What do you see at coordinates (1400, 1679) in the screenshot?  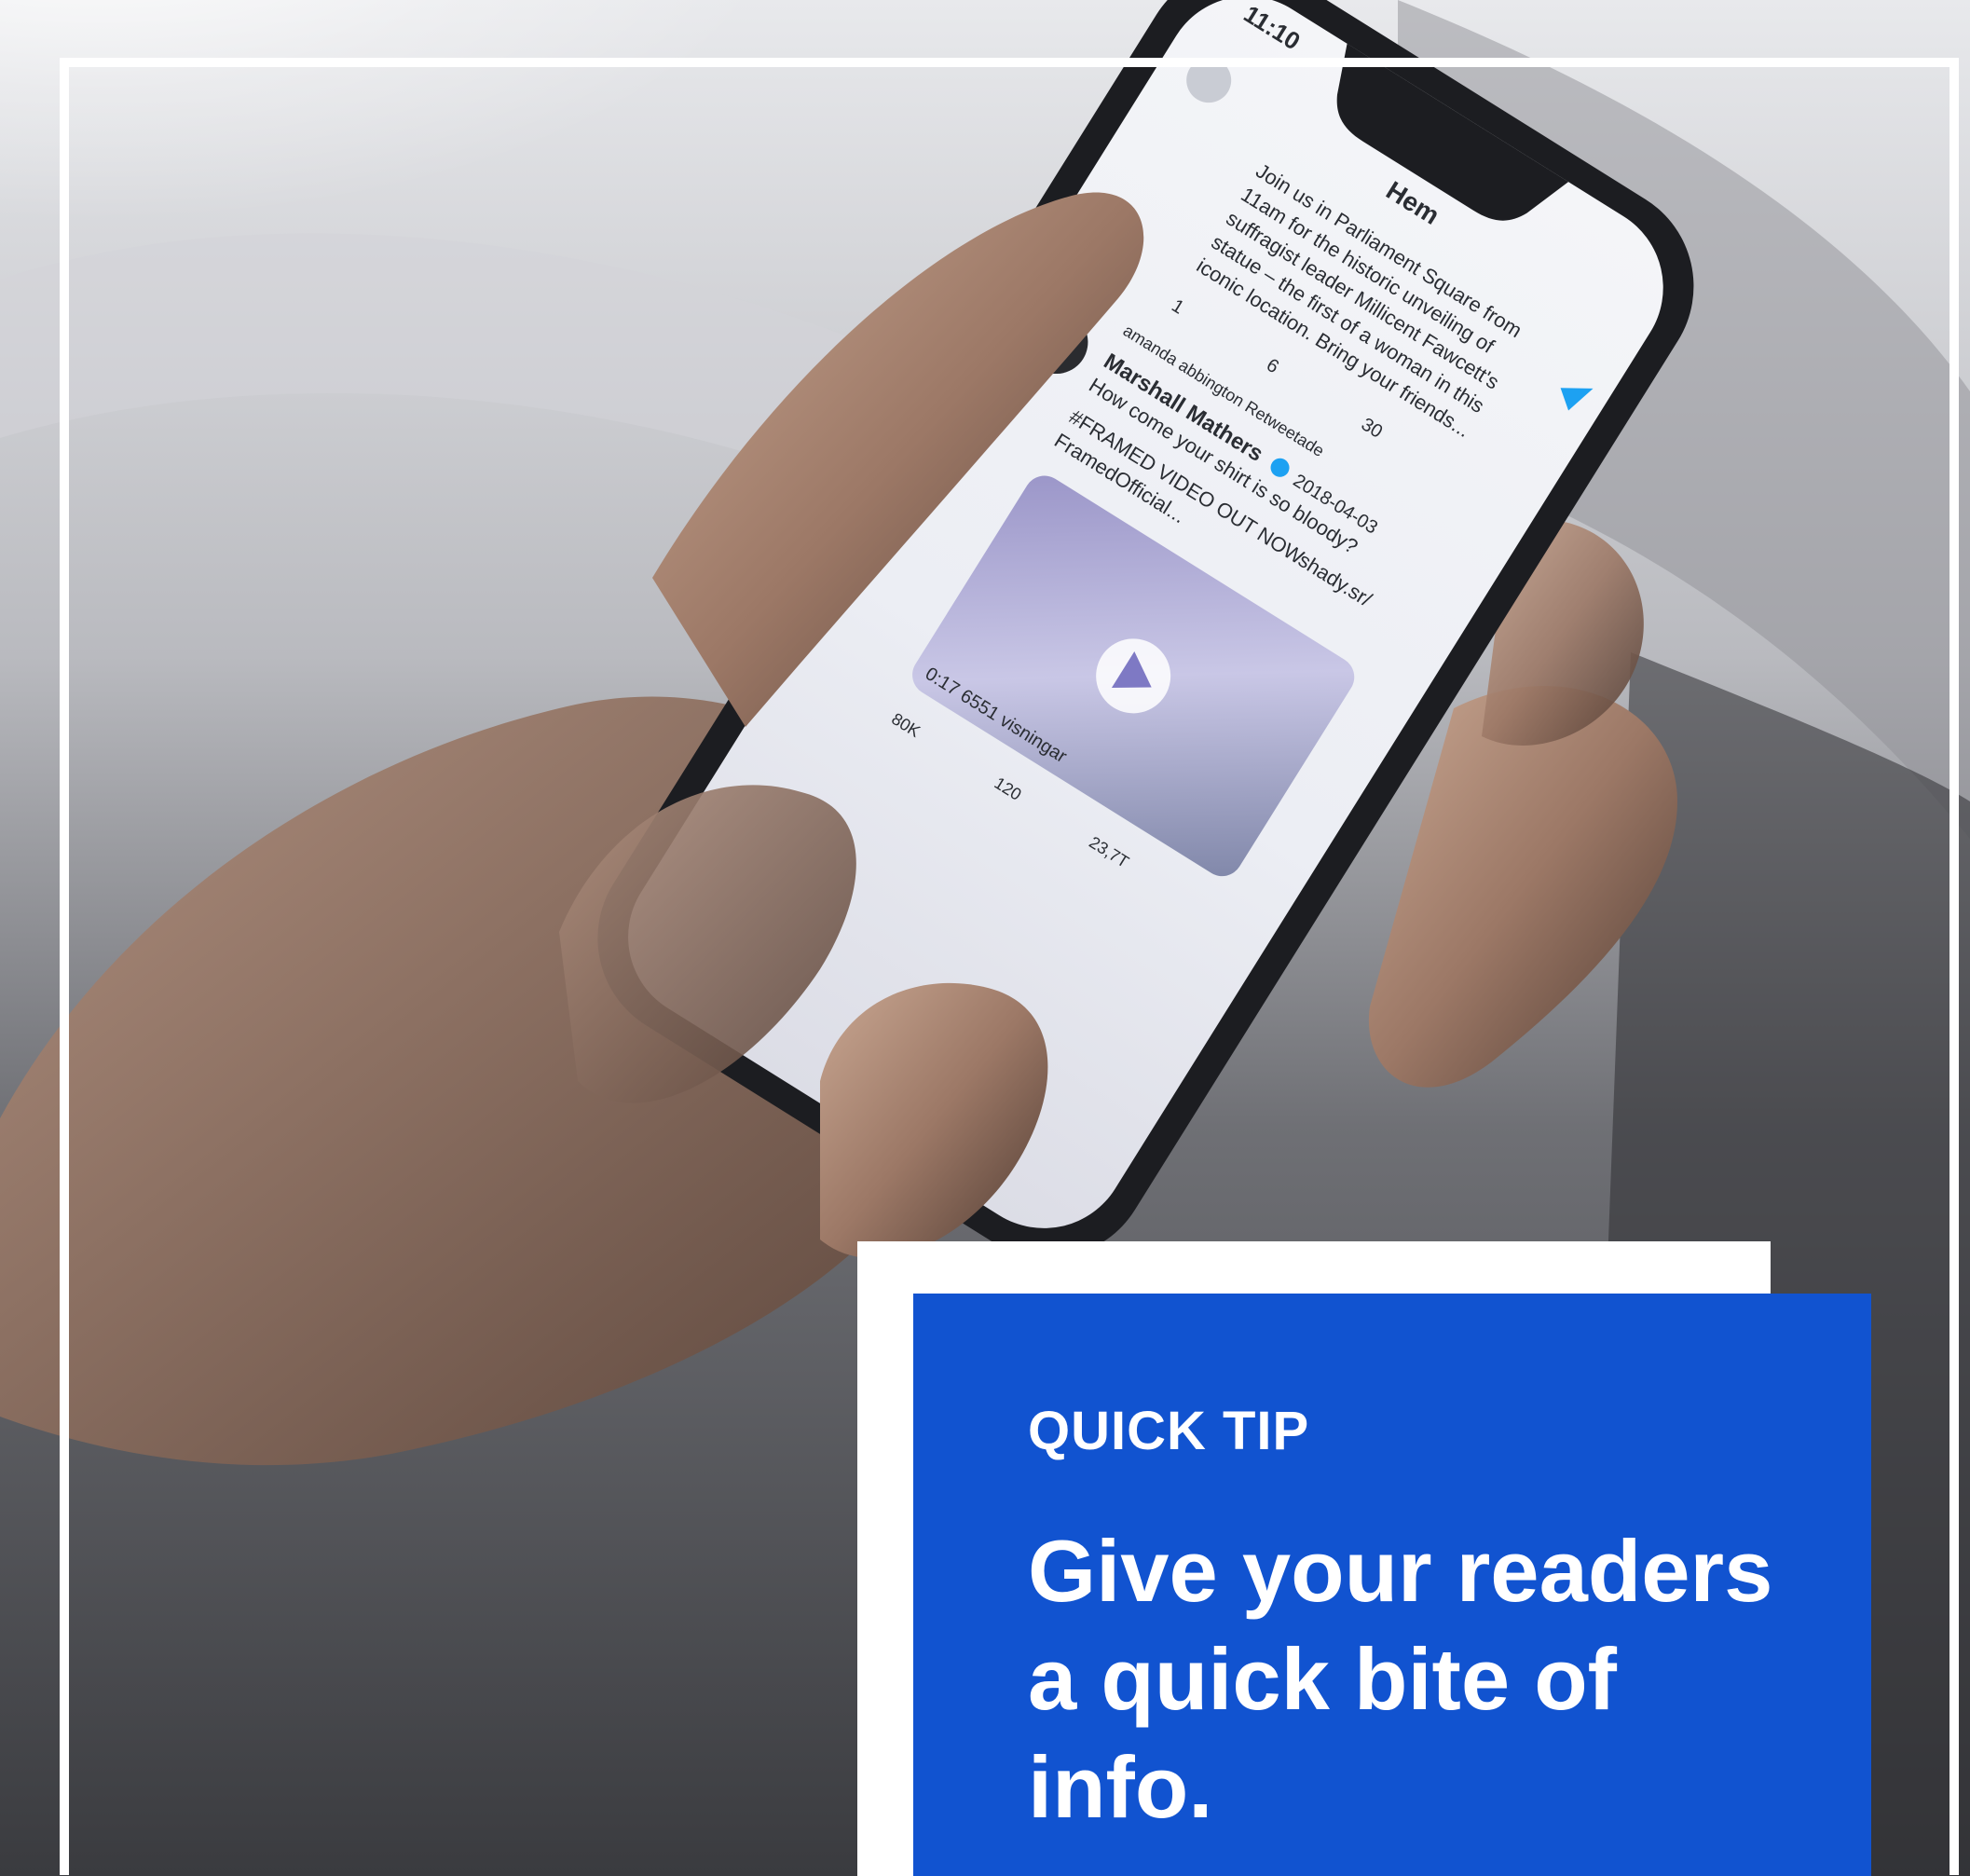 I see `quick-tip-headline: Give your readers a quick bite of info.` at bounding box center [1400, 1679].